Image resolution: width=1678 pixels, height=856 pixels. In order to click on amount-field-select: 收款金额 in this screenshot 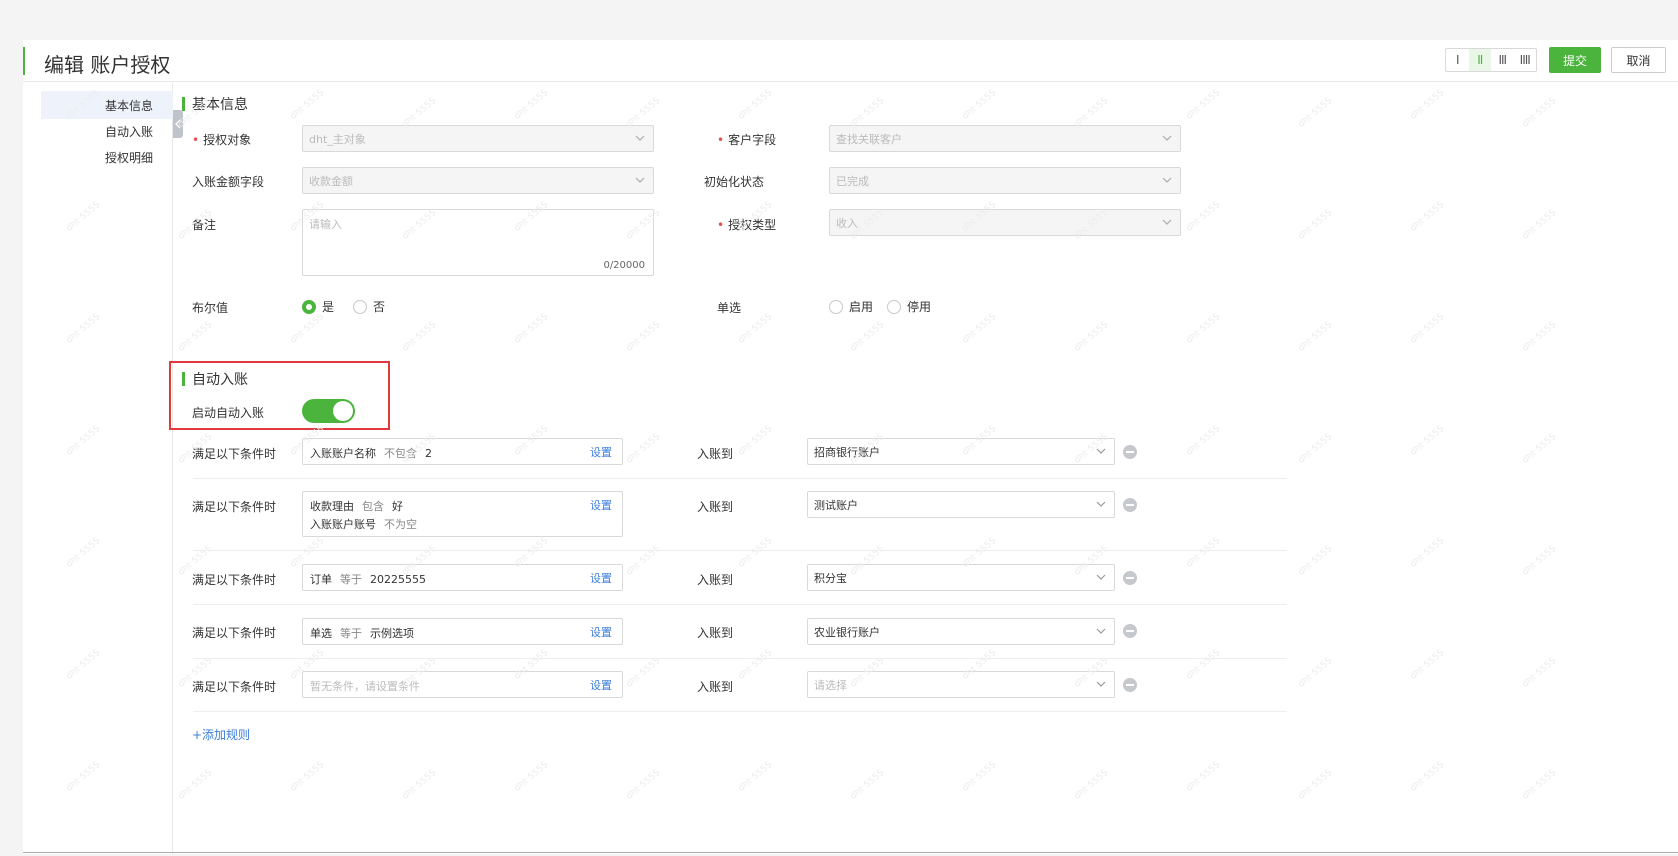, I will do `click(478, 180)`.